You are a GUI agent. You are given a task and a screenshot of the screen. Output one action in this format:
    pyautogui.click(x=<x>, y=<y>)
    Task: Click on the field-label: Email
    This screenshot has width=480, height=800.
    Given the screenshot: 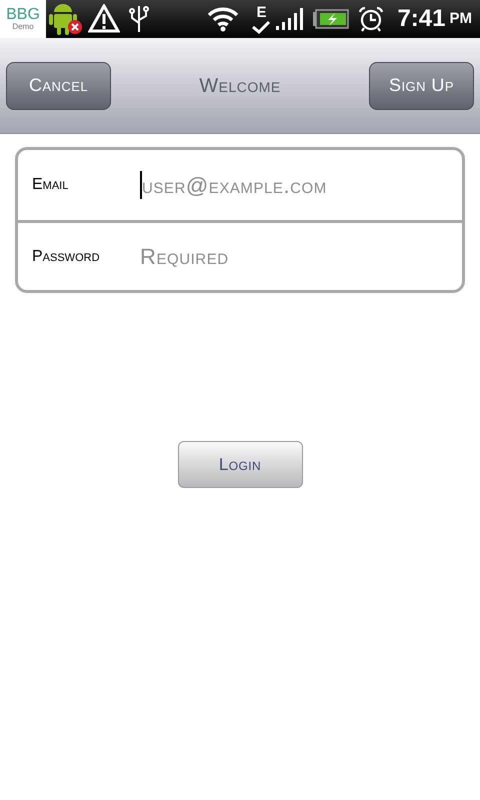 What is the action you would take?
    pyautogui.click(x=50, y=185)
    